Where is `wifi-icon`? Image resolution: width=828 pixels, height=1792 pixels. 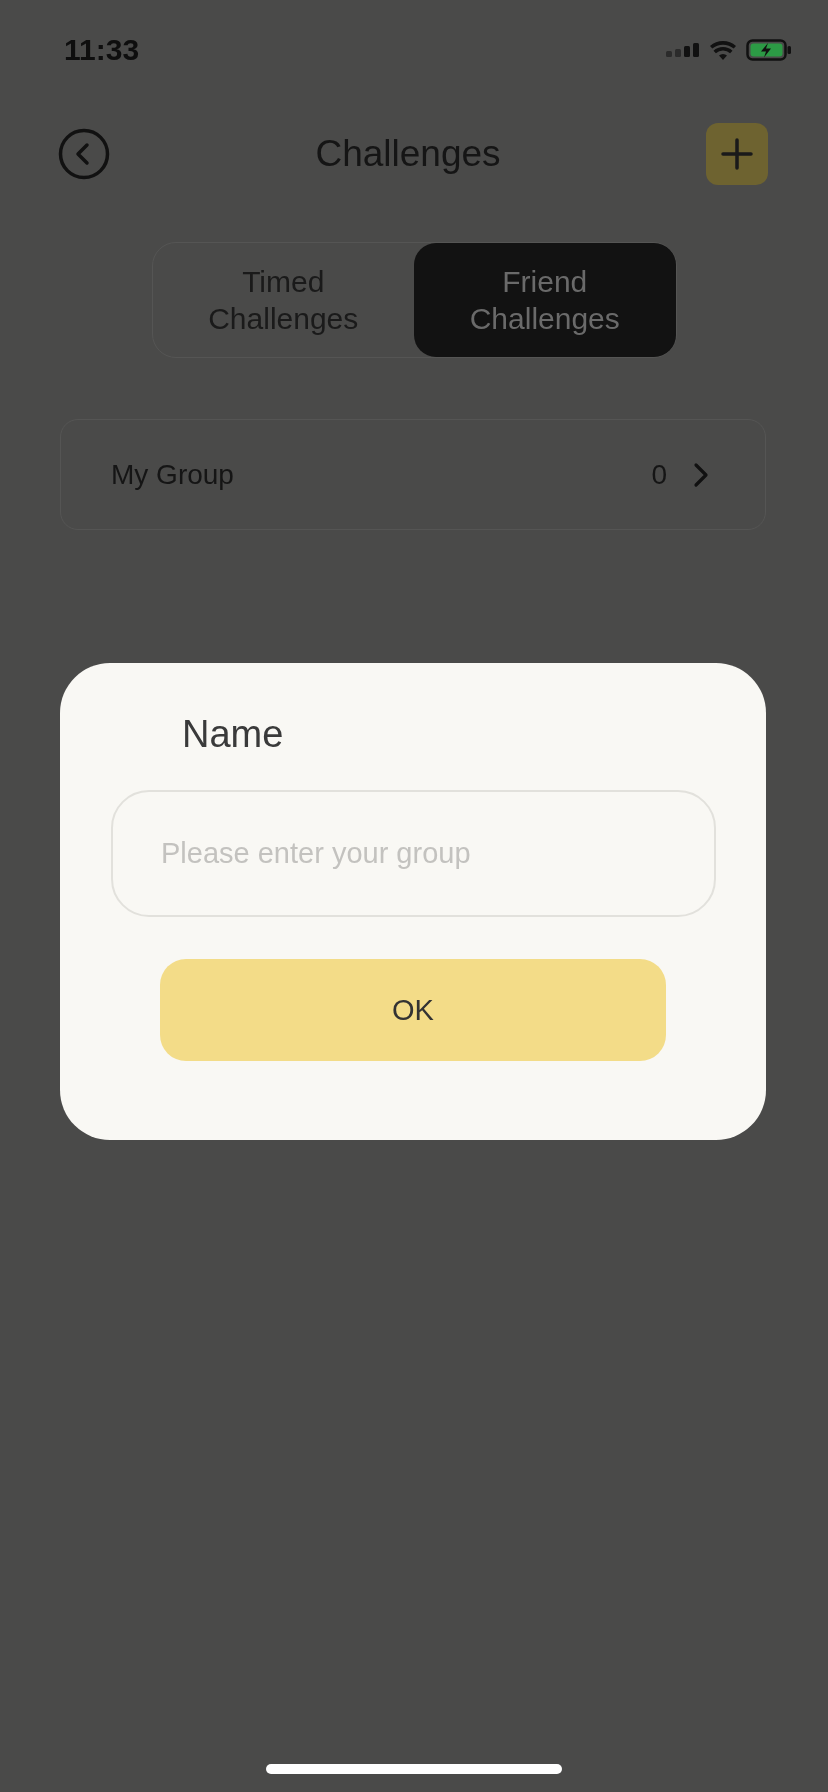 wifi-icon is located at coordinates (723, 50).